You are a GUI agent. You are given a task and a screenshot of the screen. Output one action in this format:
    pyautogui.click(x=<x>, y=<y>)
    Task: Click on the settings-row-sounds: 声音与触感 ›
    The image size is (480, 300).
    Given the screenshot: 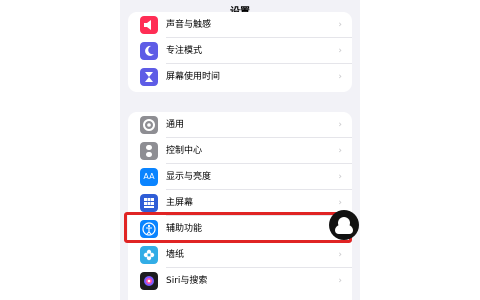 What is the action you would take?
    pyautogui.click(x=240, y=25)
    